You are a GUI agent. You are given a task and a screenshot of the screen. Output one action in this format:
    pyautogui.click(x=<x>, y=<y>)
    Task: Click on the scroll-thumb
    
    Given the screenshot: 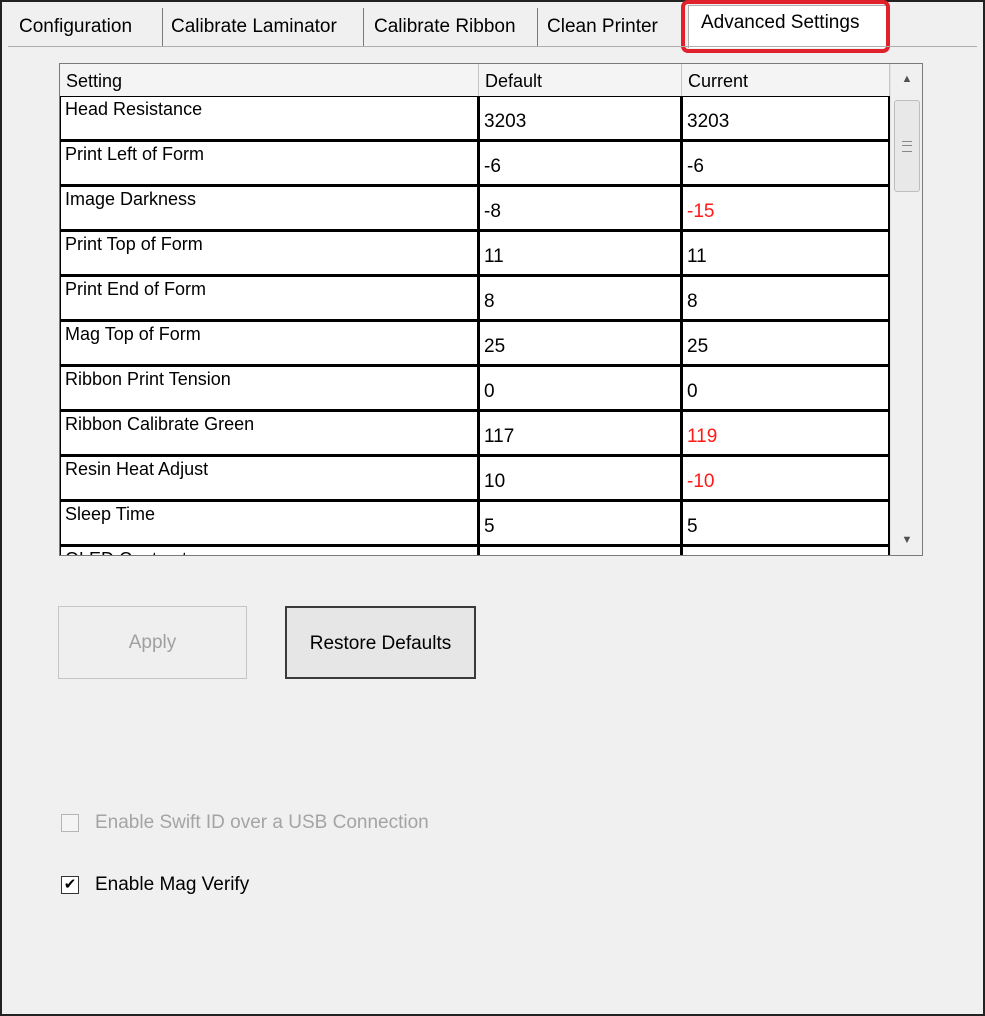 What is the action you would take?
    pyautogui.click(x=907, y=146)
    